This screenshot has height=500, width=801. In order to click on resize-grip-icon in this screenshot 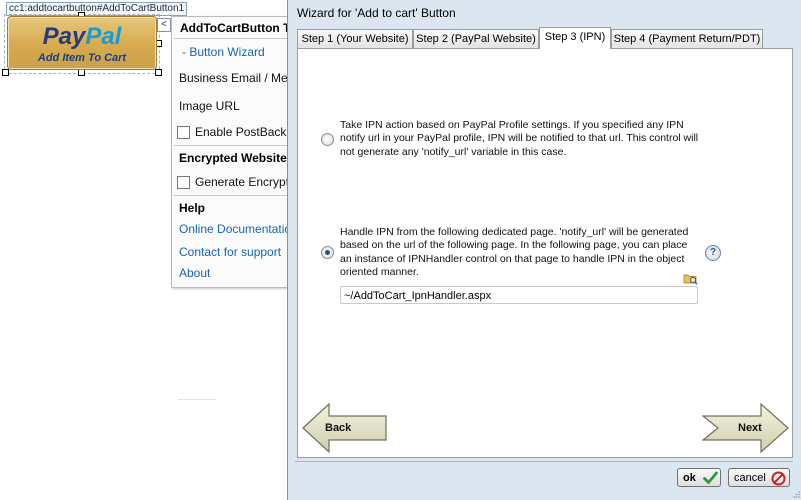, I will do `click(796, 494)`.